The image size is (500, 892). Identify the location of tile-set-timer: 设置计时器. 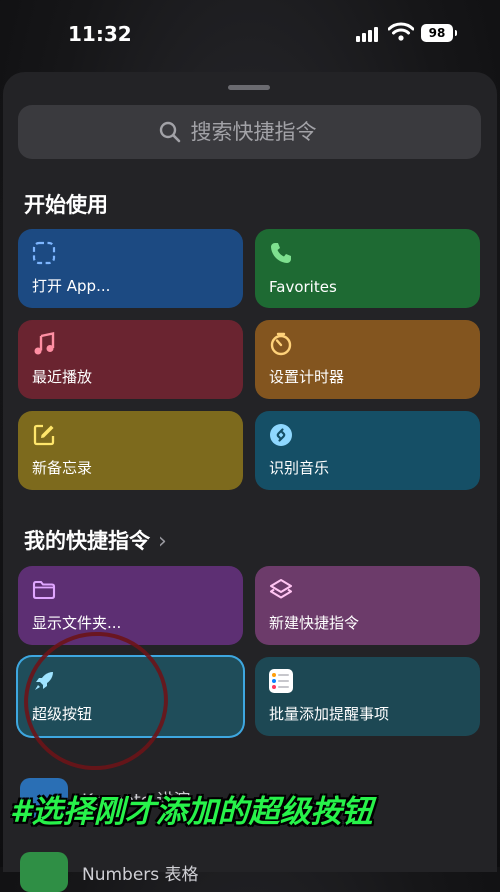
(367, 359).